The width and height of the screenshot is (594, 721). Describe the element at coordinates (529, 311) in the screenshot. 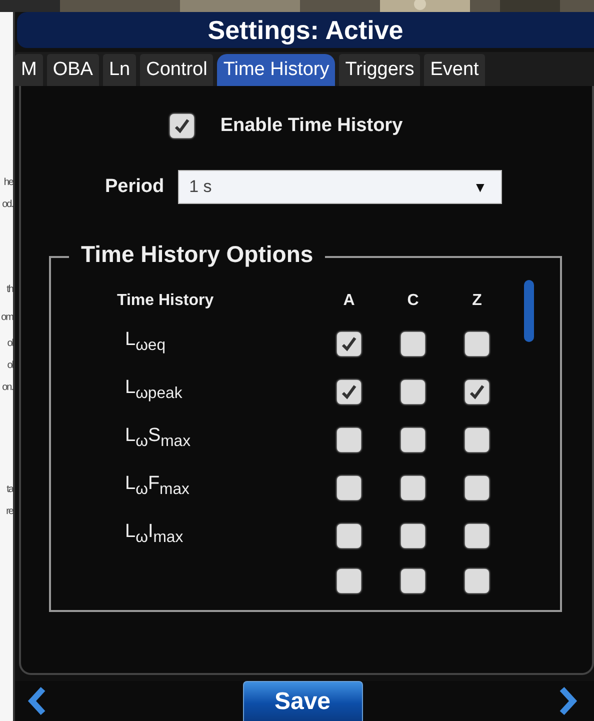

I see `scrollbar-thumb` at that location.